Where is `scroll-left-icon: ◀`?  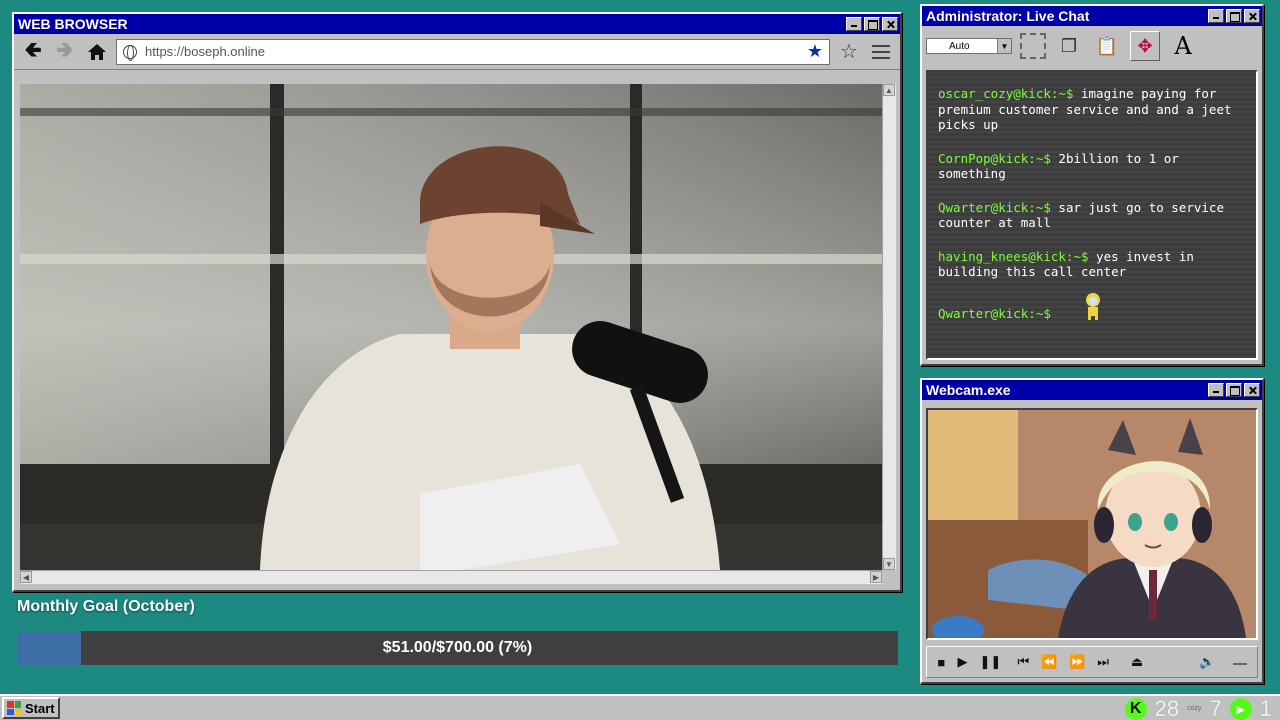 scroll-left-icon: ◀ is located at coordinates (26, 577).